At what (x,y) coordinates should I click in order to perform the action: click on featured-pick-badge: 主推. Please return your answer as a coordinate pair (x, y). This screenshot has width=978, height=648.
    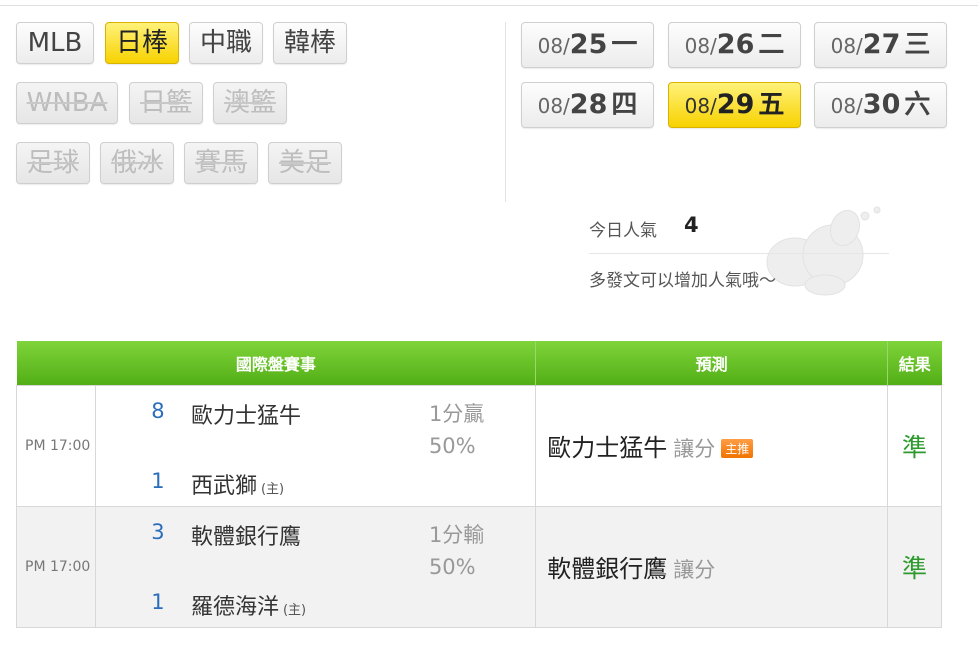
    Looking at the image, I should click on (737, 448).